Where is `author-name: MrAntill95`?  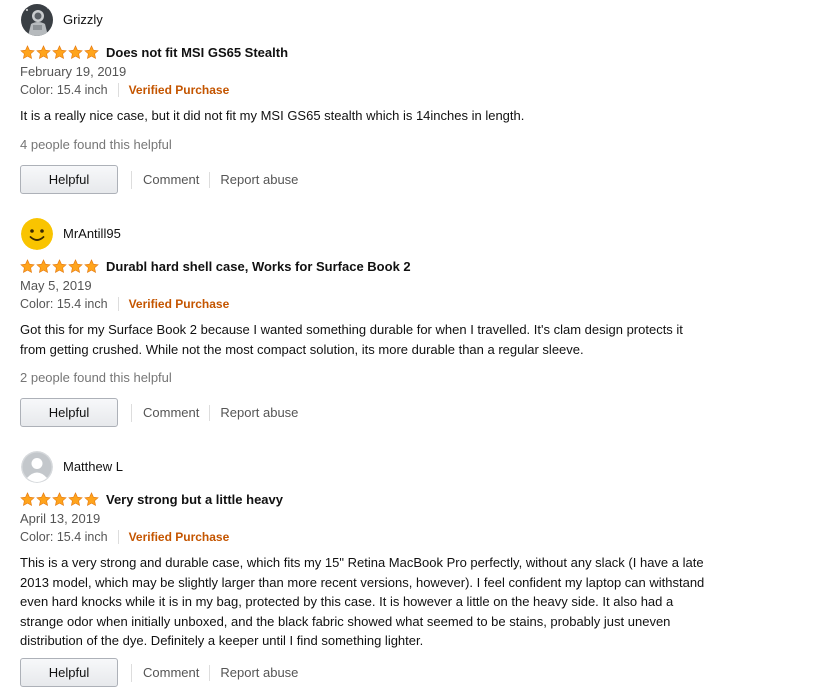 author-name: MrAntill95 is located at coordinates (92, 233).